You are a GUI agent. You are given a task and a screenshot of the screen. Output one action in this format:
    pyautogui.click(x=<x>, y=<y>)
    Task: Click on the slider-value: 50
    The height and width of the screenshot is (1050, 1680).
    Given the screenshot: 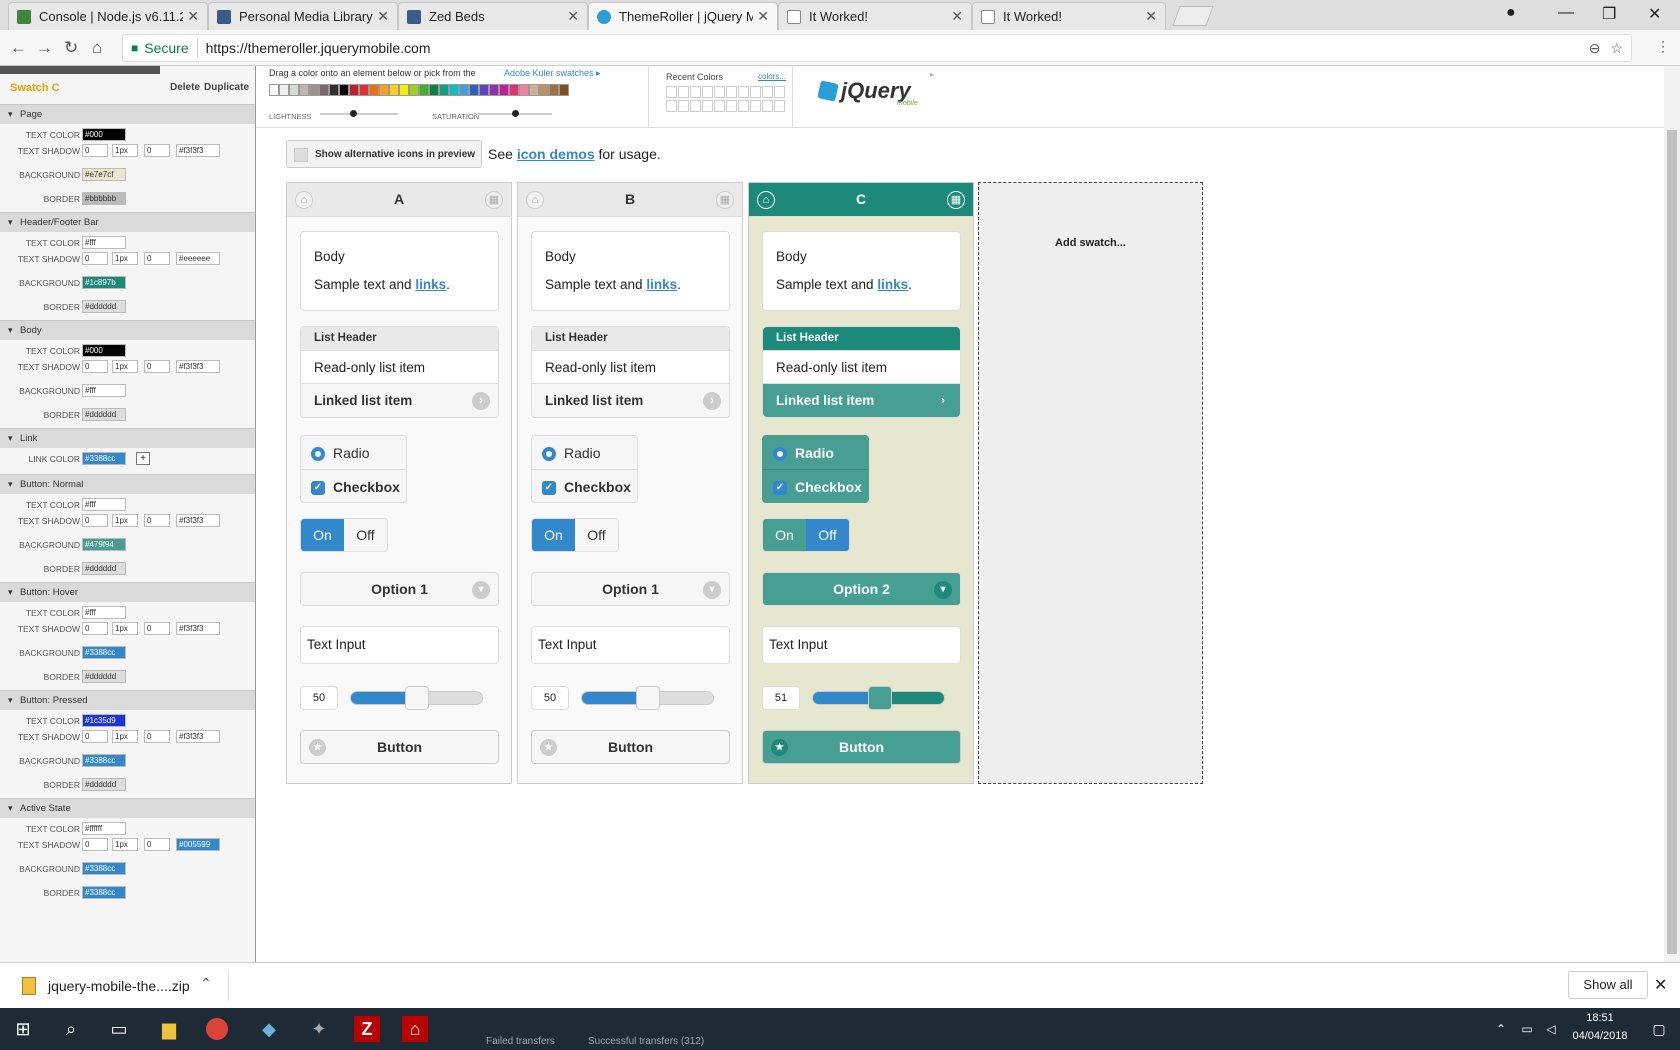 What is the action you would take?
    pyautogui.click(x=319, y=698)
    